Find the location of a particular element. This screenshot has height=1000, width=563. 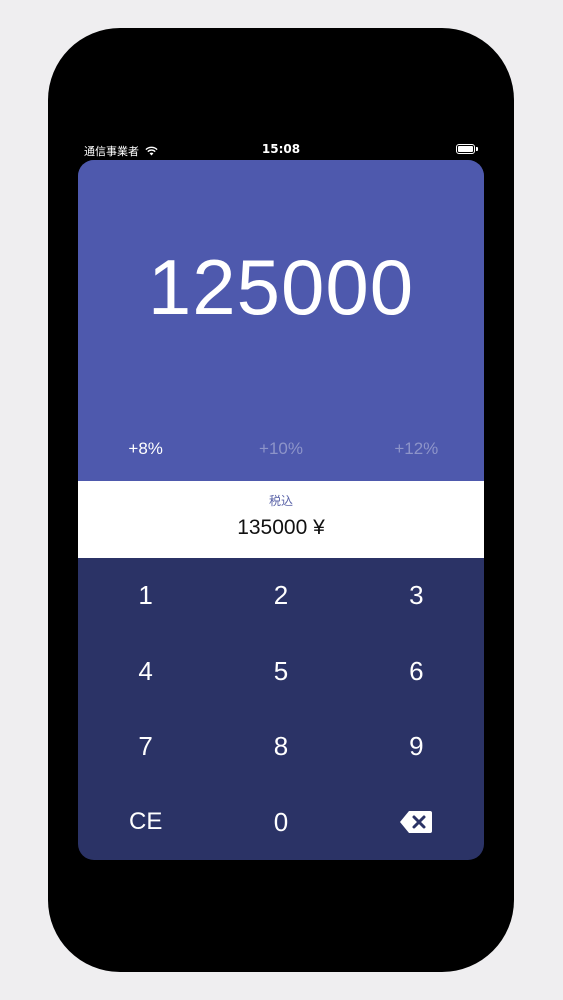

backspace-button is located at coordinates (416, 823).